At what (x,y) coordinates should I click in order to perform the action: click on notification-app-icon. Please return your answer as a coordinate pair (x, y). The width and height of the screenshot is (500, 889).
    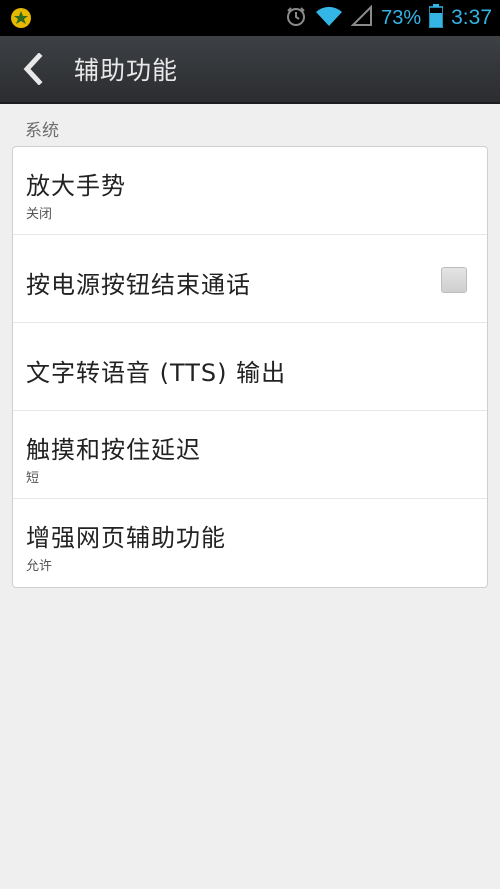
    Looking at the image, I should click on (21, 20).